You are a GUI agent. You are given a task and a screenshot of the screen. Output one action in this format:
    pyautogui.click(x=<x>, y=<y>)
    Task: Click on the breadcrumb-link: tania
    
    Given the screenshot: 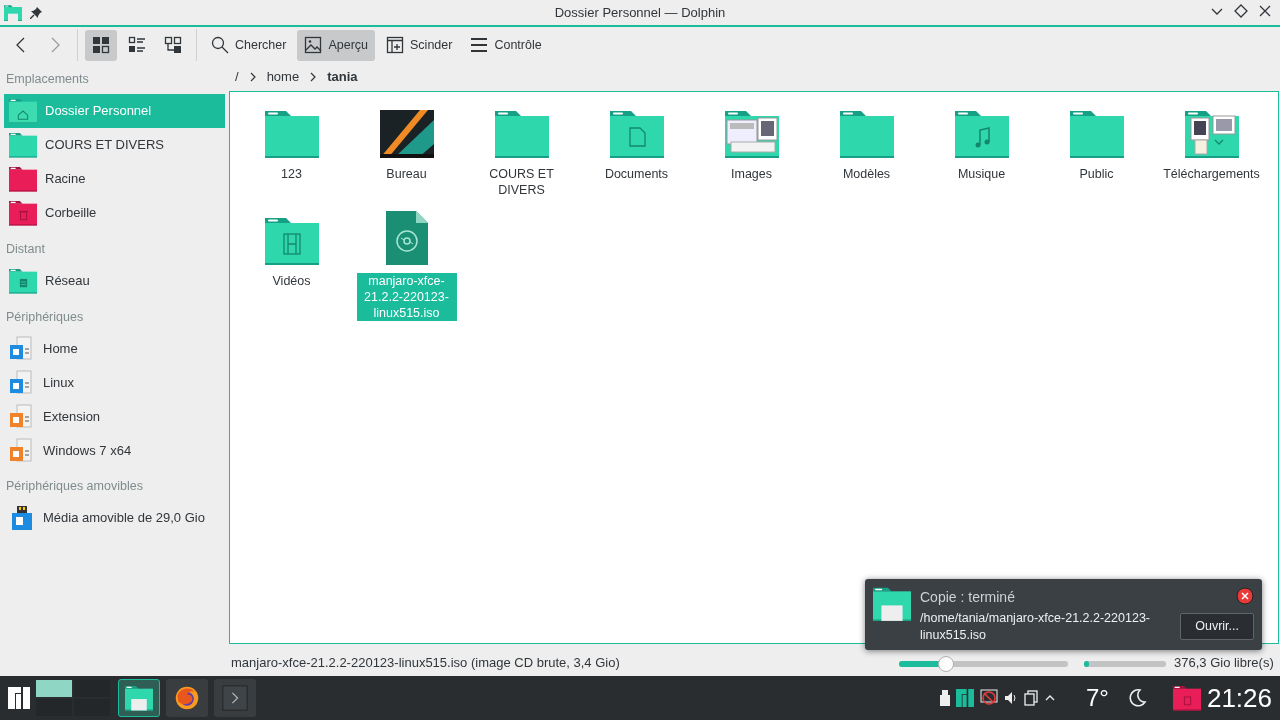 What is the action you would take?
    pyautogui.click(x=342, y=77)
    